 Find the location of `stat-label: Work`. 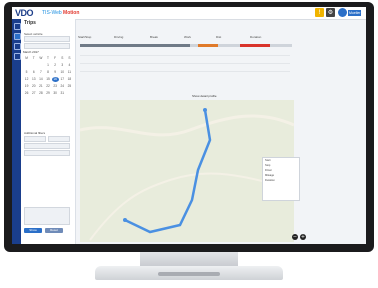

stat-label: Work is located at coordinates (187, 37).